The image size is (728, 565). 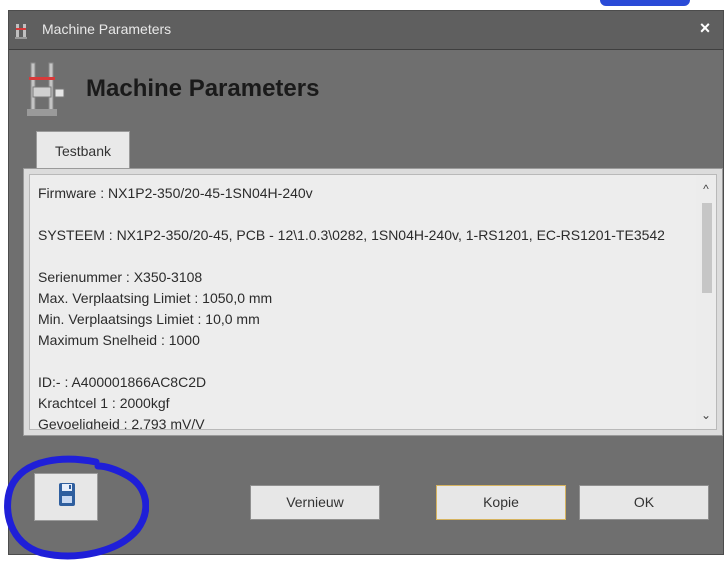 I want to click on tab-testbank: Testbank, so click(x=83, y=150).